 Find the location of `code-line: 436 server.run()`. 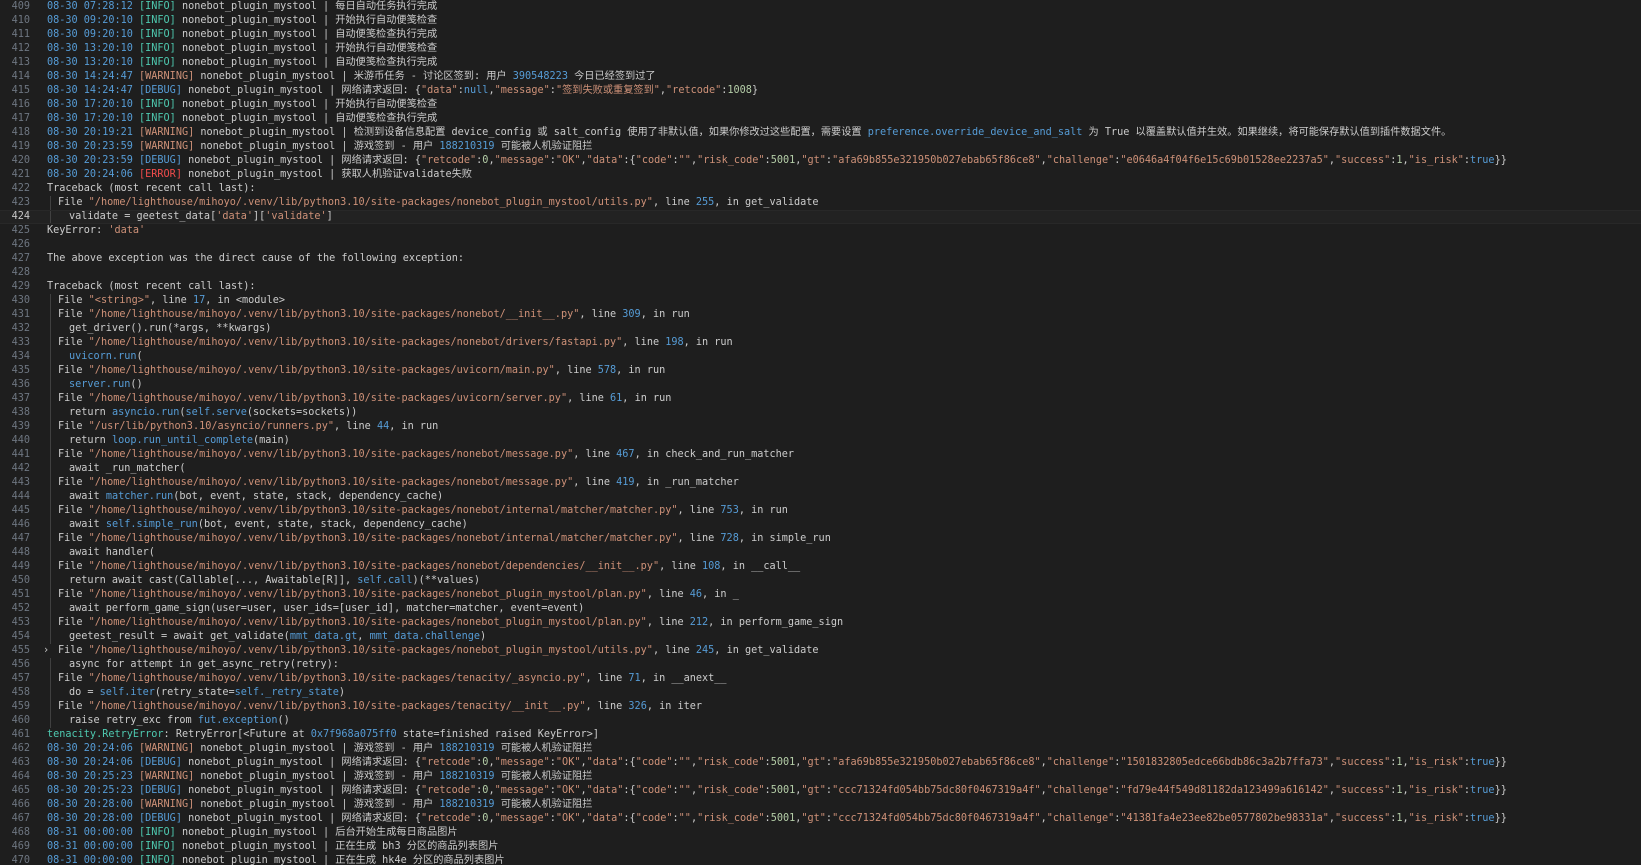

code-line: 436 server.run() is located at coordinates (820, 385).